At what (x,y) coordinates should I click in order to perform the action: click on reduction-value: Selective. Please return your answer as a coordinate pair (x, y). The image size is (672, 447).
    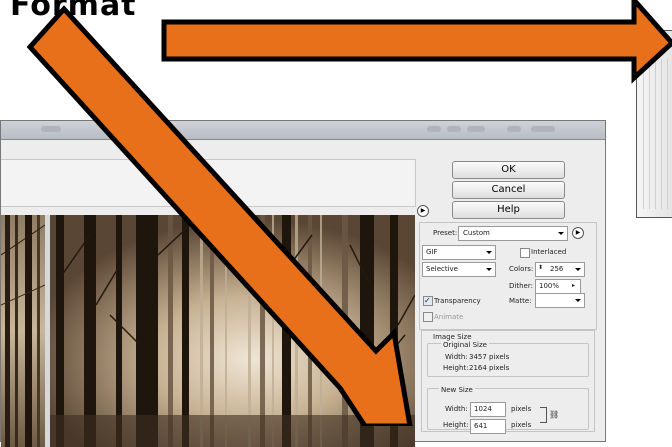
    Looking at the image, I should click on (442, 269).